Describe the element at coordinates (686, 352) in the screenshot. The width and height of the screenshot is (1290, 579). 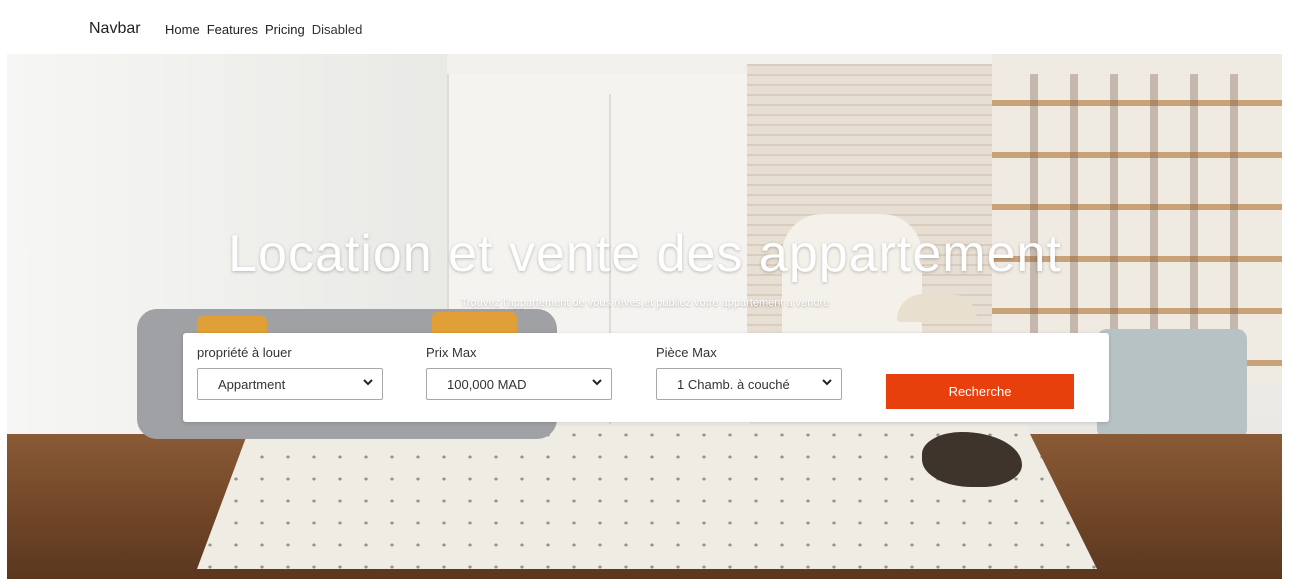
I see `max-rooms-label: Pièce Max` at that location.